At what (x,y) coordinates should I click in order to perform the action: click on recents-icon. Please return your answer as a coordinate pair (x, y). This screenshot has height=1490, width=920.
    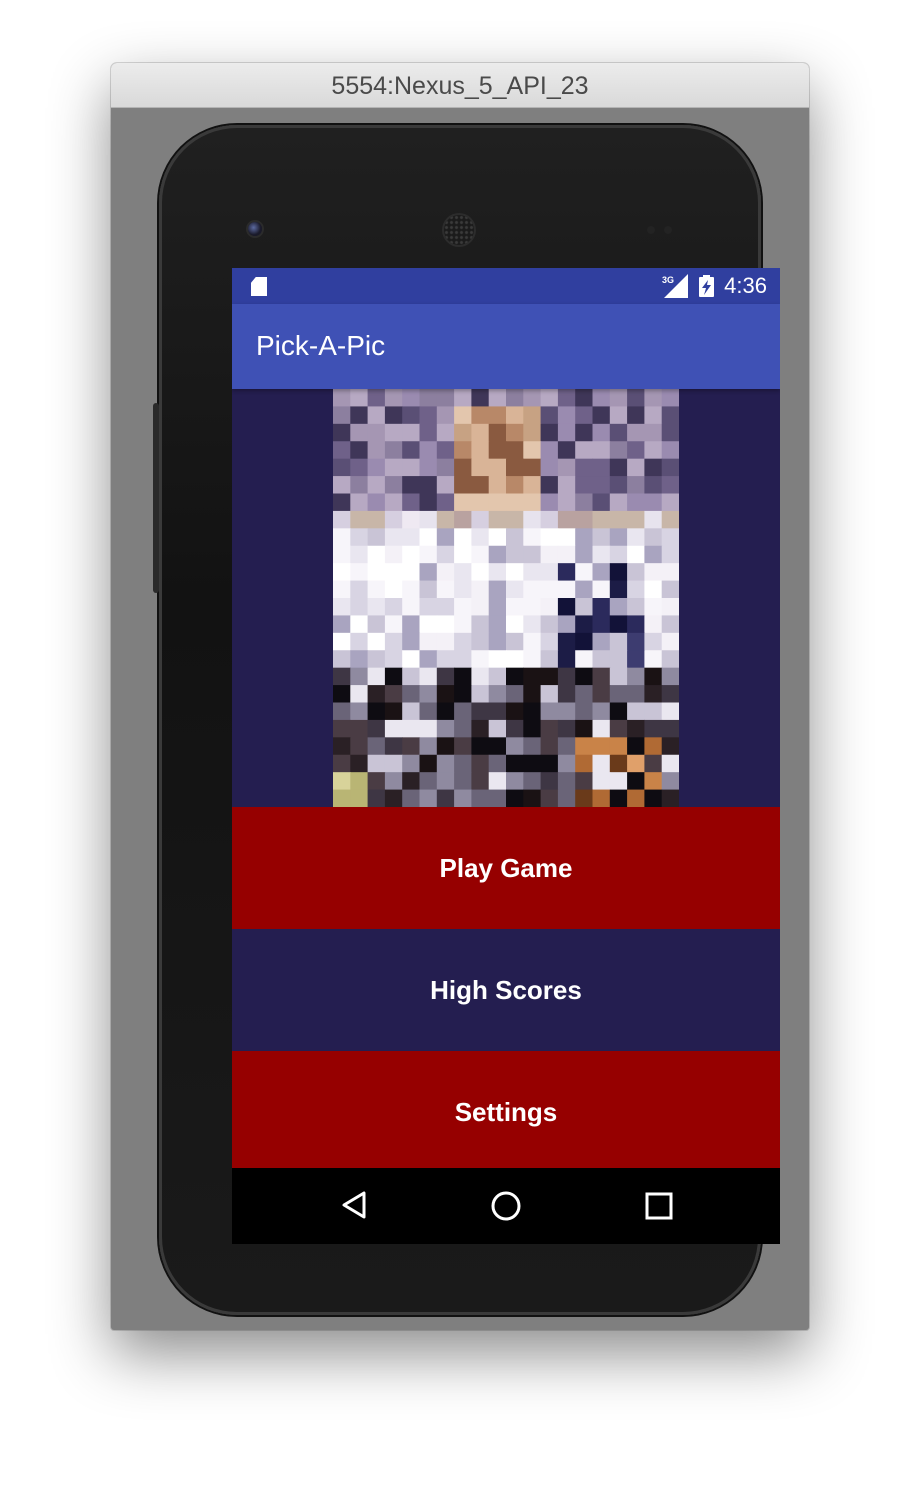
    Looking at the image, I should click on (659, 1206).